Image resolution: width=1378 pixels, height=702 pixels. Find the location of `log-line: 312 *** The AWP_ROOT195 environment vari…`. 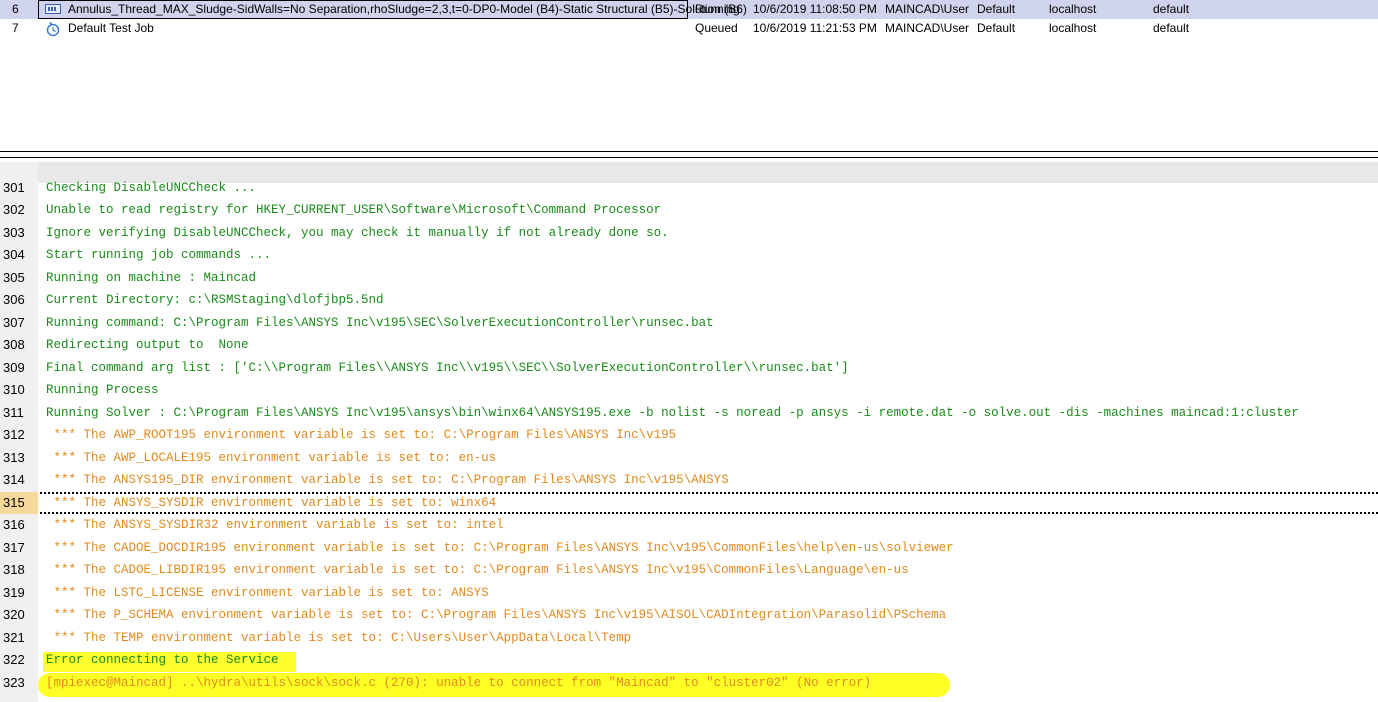

log-line: 312 *** The AWP_ROOT195 environment vari… is located at coordinates (689, 435).